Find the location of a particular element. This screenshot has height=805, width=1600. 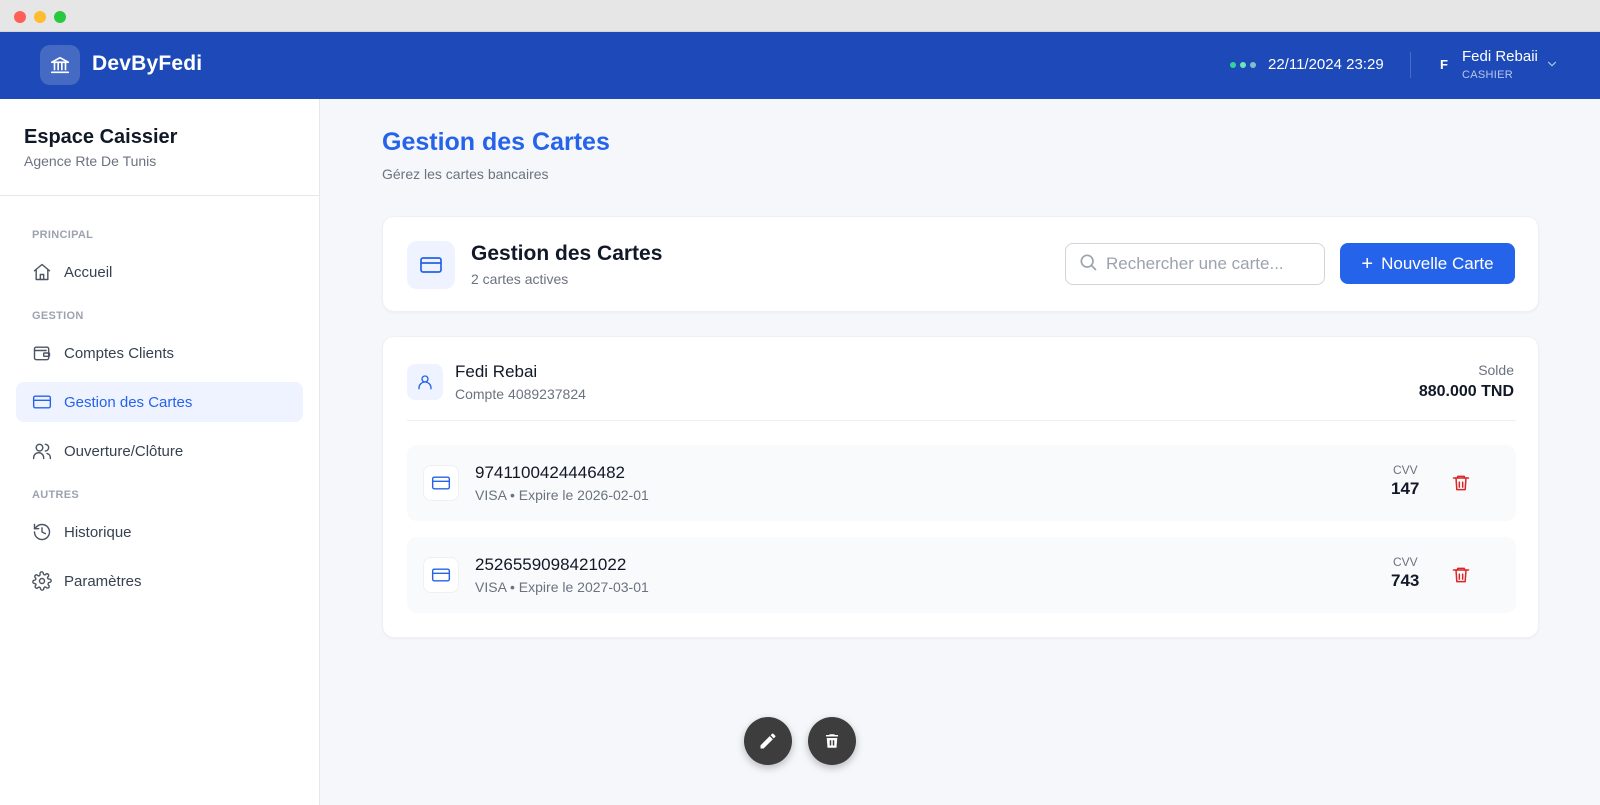

sidebar-item-ouverture-cloture: Ouverture/Clôture is located at coordinates (159, 451).